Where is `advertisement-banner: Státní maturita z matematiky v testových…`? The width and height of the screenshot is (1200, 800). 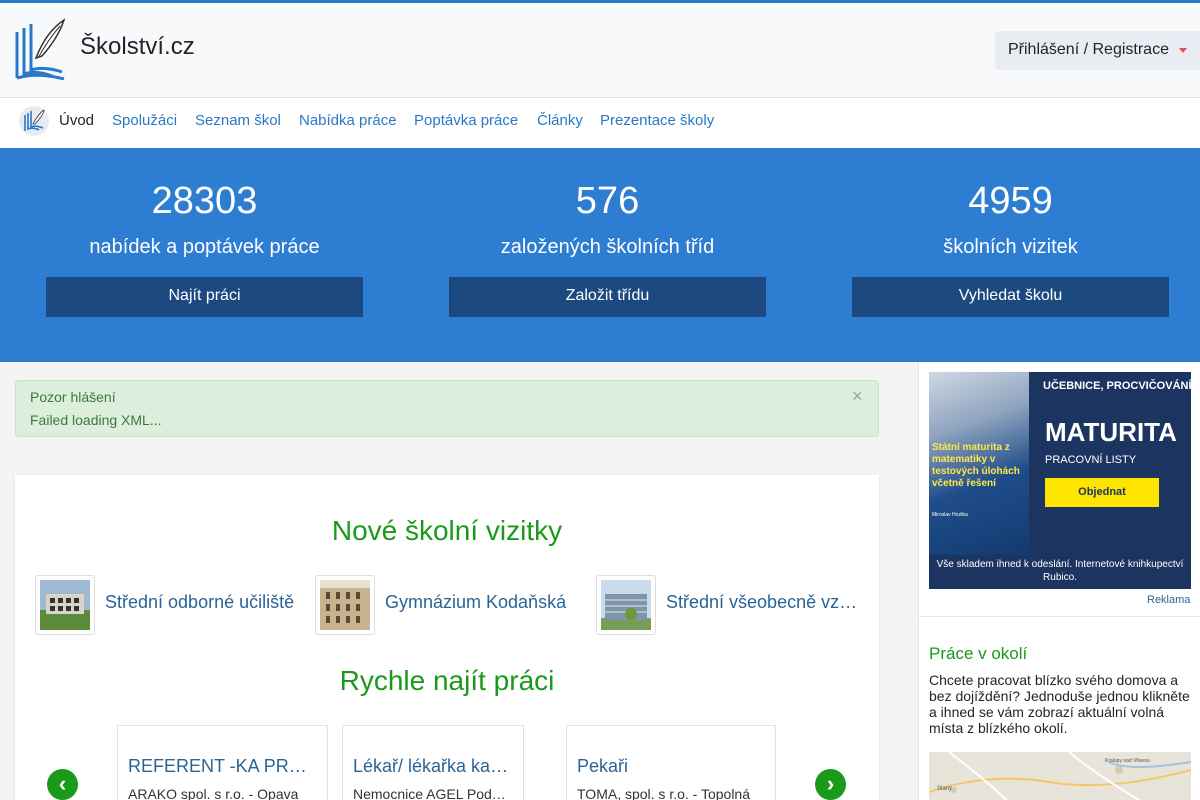 advertisement-banner: Státní maturita z matematiky v testových… is located at coordinates (1060, 480).